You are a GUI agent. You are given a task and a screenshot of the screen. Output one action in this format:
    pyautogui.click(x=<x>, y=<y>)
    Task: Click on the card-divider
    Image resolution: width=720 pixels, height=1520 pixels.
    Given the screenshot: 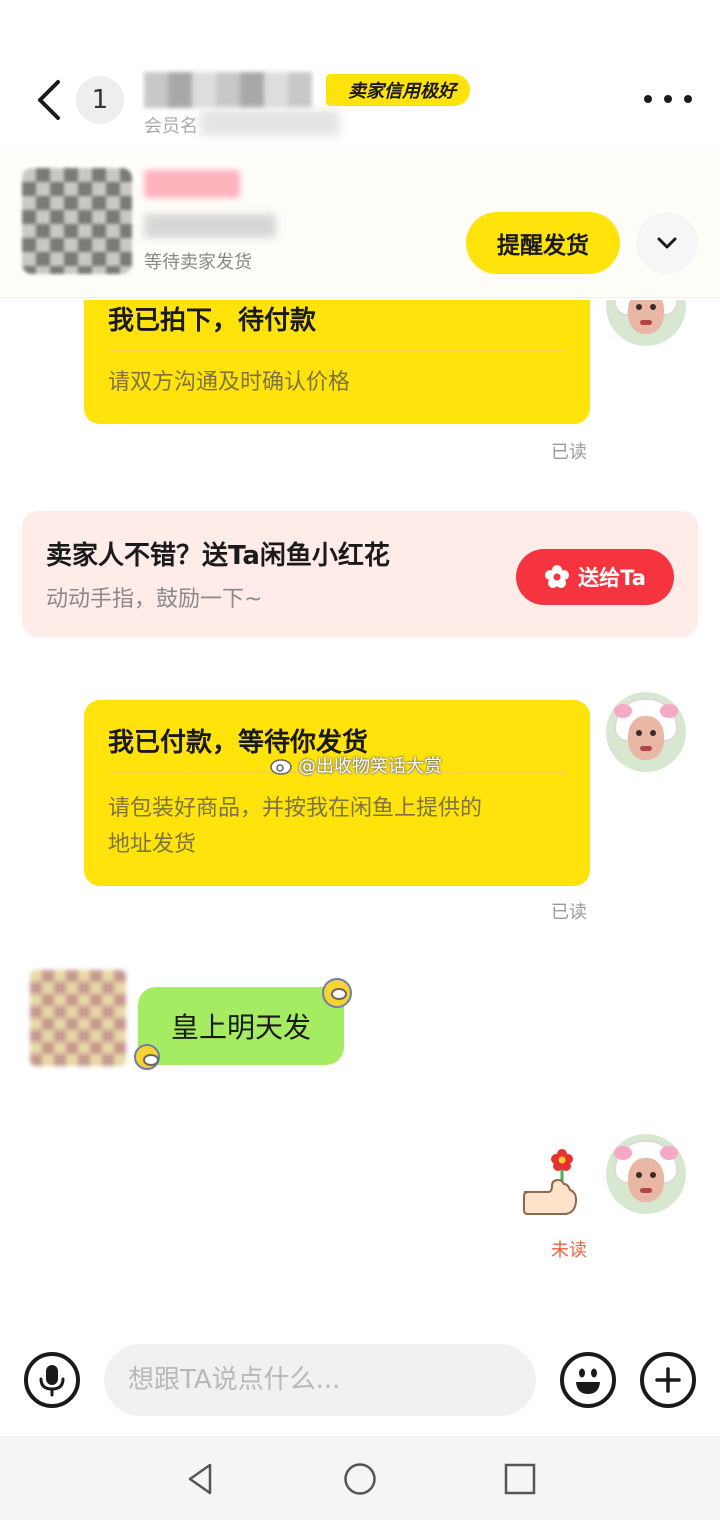 What is the action you would take?
    pyautogui.click(x=337, y=350)
    